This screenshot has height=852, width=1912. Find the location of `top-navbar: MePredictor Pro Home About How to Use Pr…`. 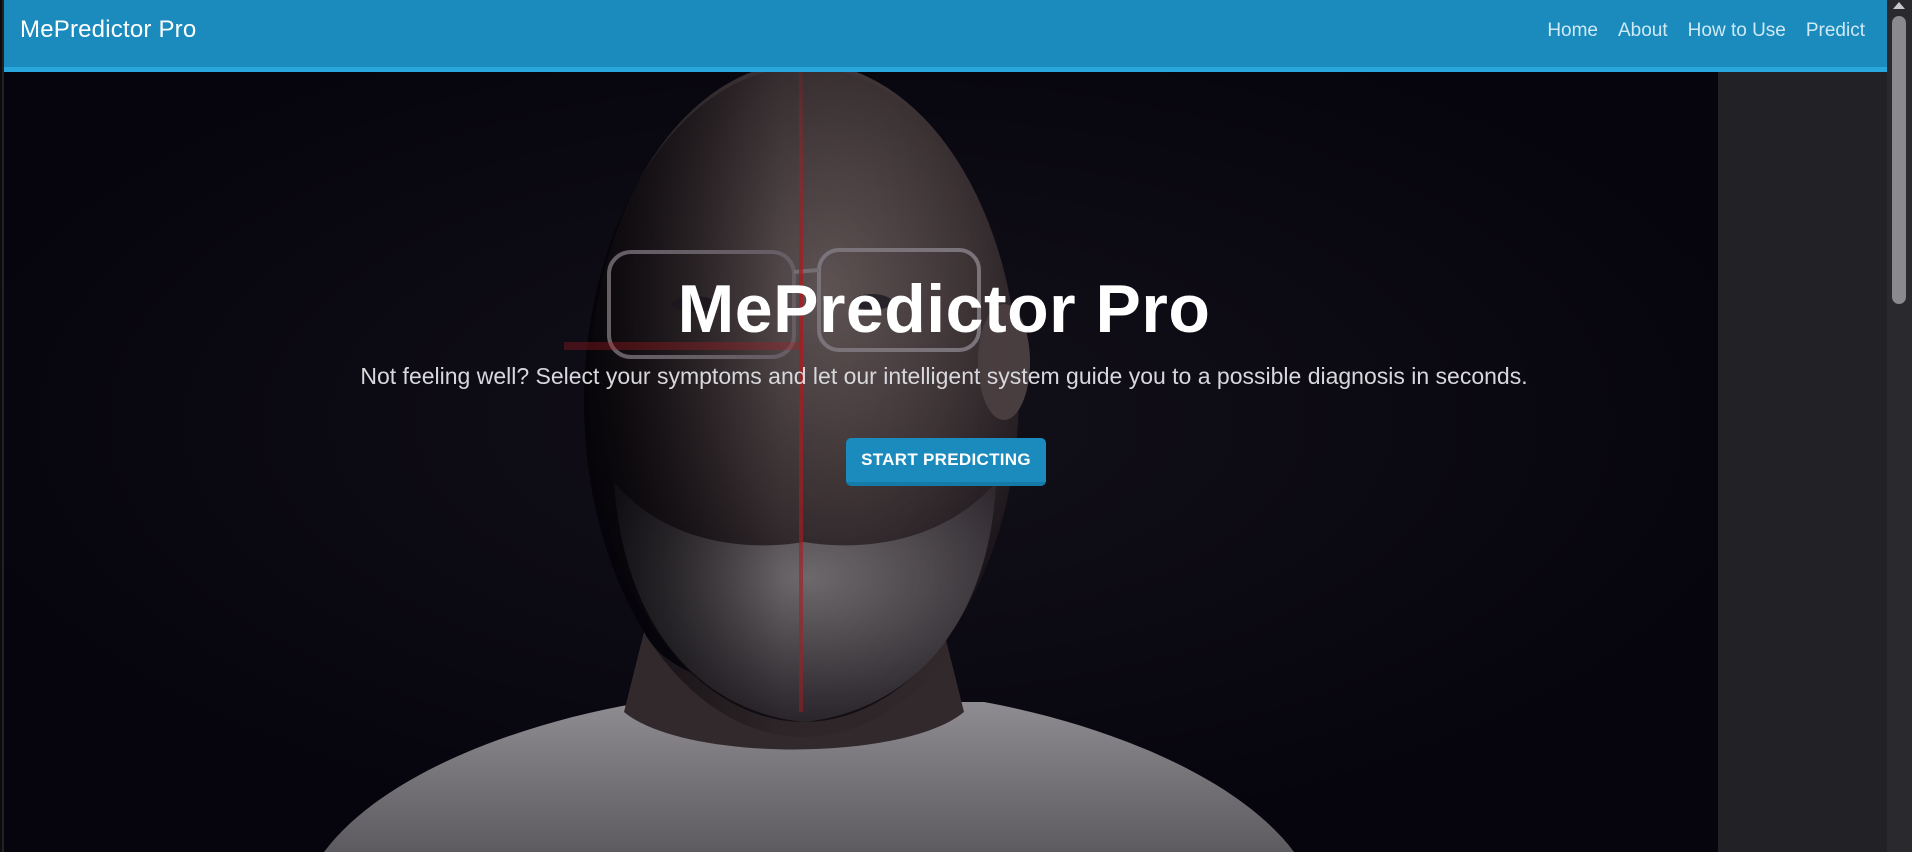

top-navbar: MePredictor Pro Home About How to Use Pr… is located at coordinates (946, 36).